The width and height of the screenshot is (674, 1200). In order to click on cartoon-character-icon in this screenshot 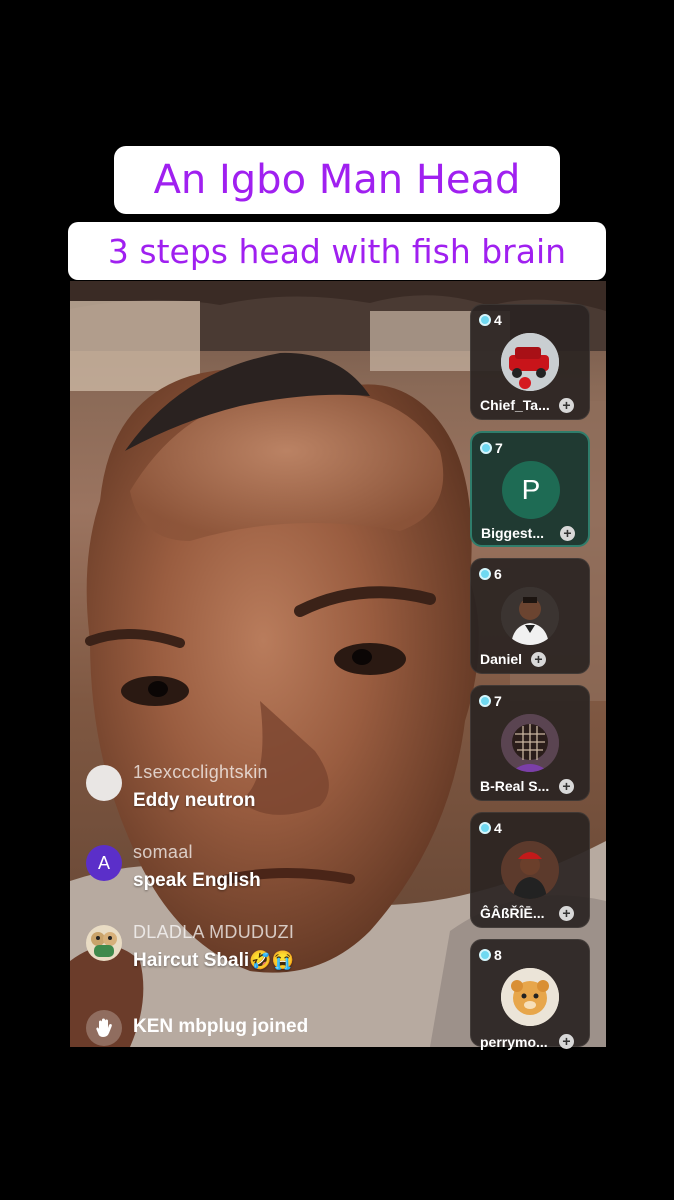, I will do `click(104, 944)`.